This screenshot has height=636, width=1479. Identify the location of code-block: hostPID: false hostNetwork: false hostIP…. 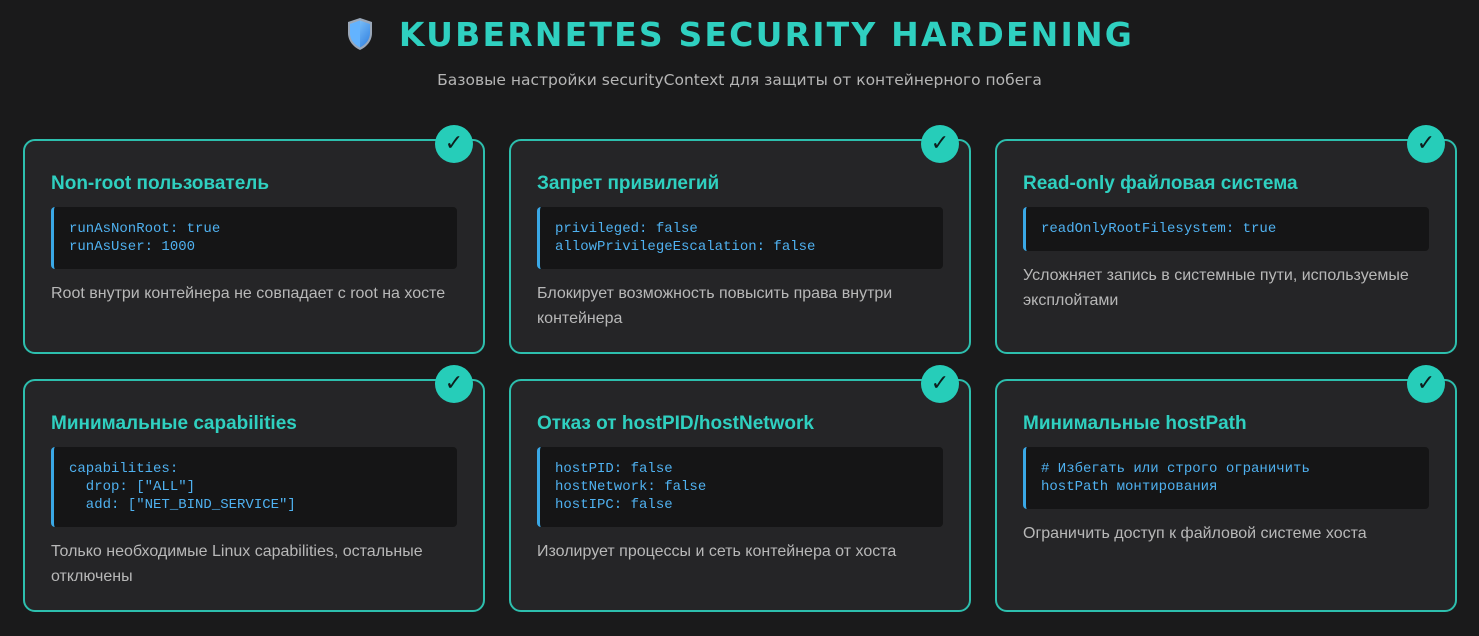
(740, 487).